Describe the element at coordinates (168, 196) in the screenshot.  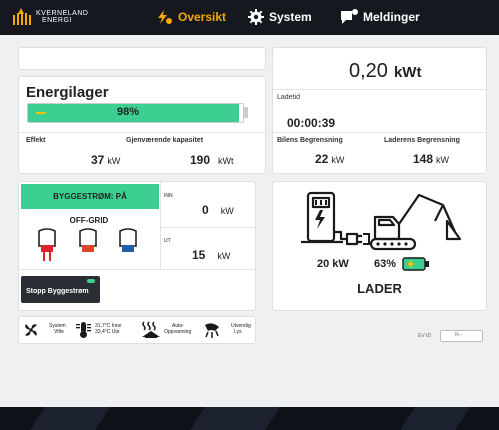
I see `power-in-label: INN` at that location.